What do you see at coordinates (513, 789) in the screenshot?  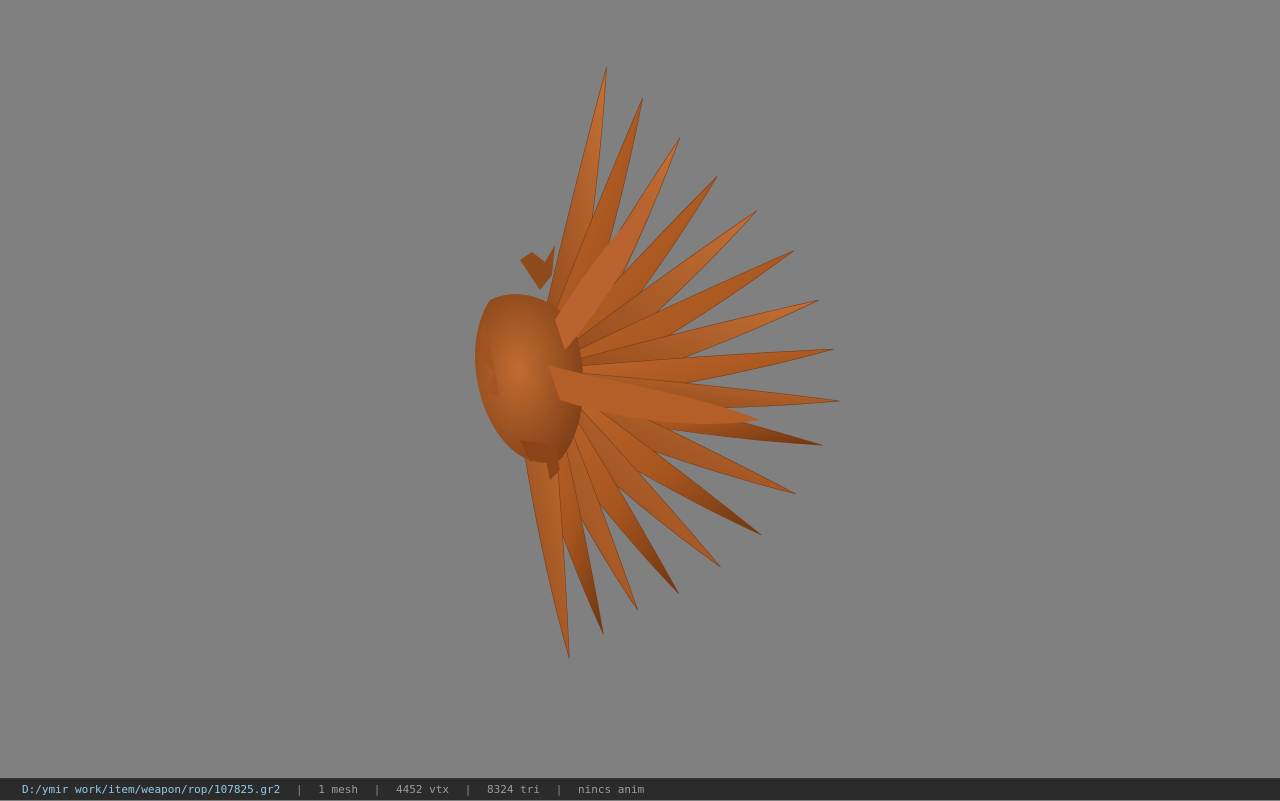 I see `triangle-count: 8324 tri` at bounding box center [513, 789].